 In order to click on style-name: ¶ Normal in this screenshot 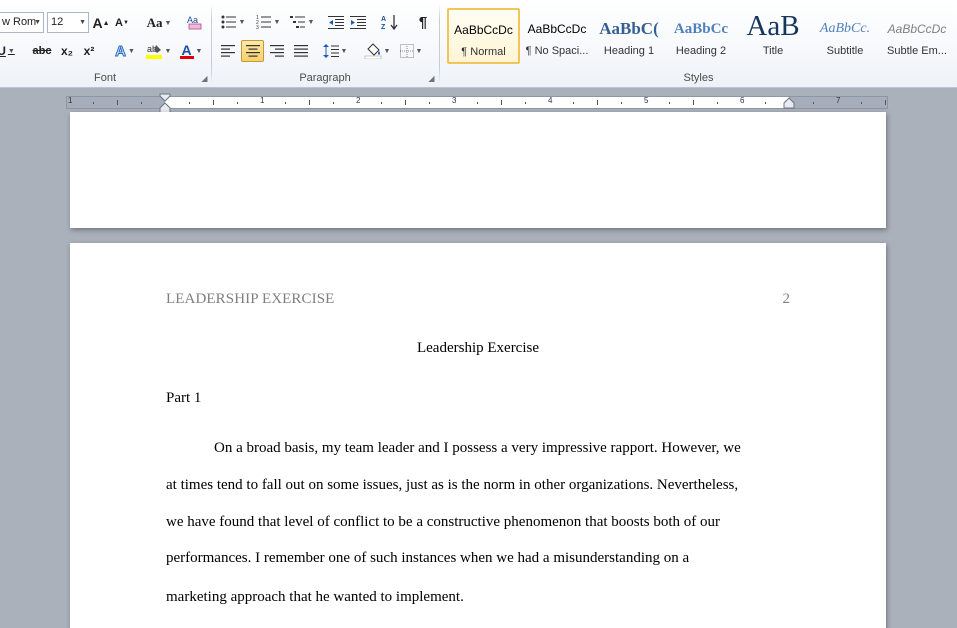, I will do `click(483, 52)`.